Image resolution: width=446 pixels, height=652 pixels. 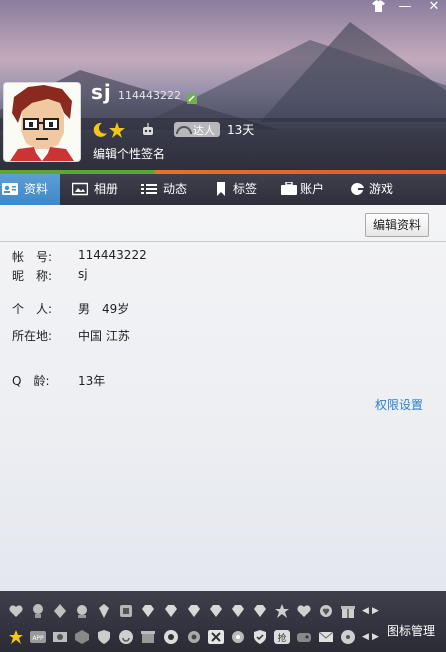 I want to click on tab-tags: 标签, so click(x=242, y=189).